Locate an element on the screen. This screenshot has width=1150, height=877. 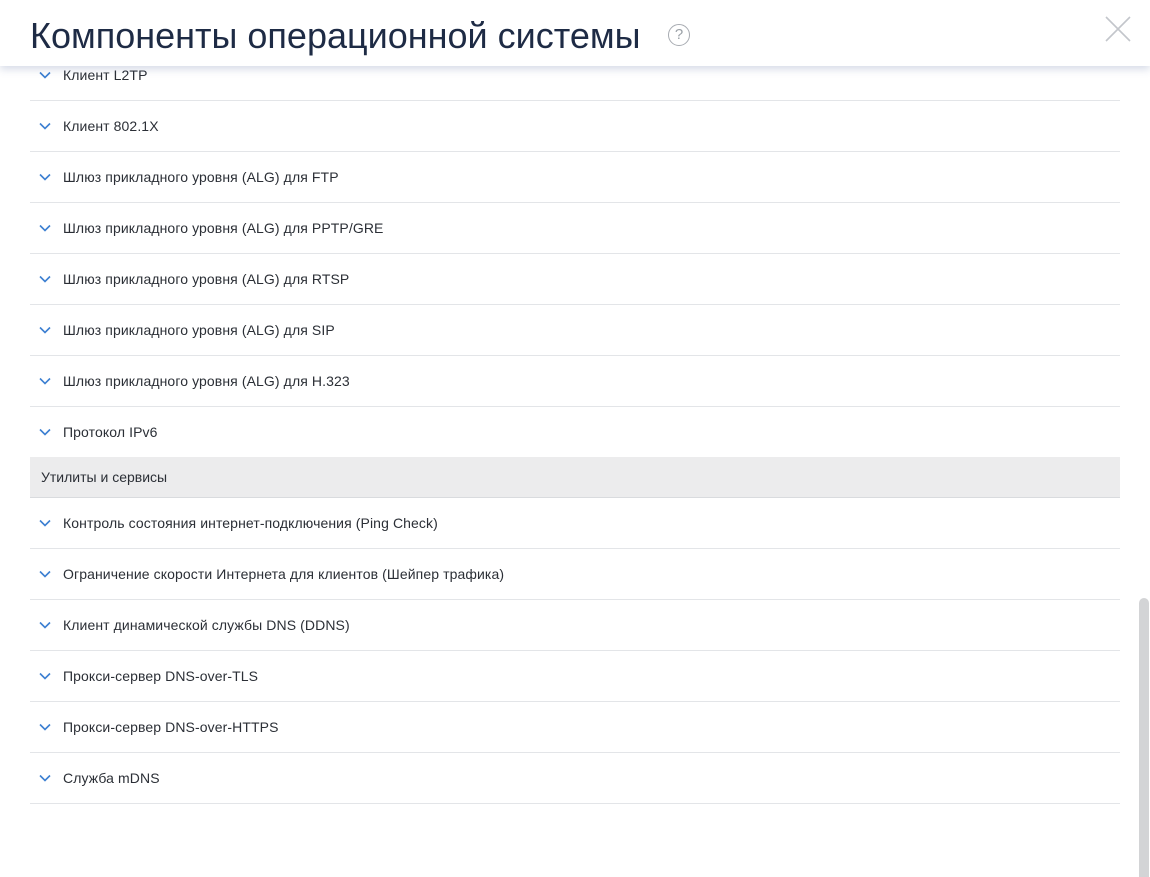
list-item-alg-rtsp: Шлюз прикладного уровня (ALG) для RTSP is located at coordinates (575, 279).